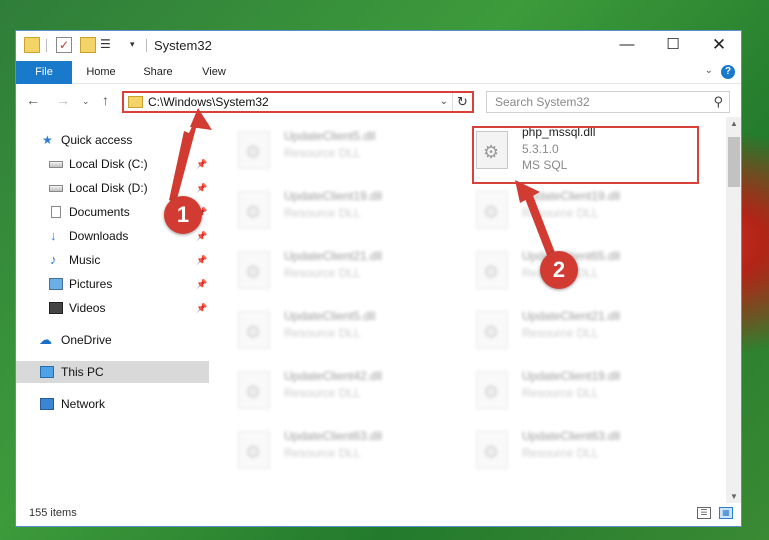 The height and width of the screenshot is (540, 769). Describe the element at coordinates (101, 72) in the screenshot. I see `tab-home: Home` at that location.